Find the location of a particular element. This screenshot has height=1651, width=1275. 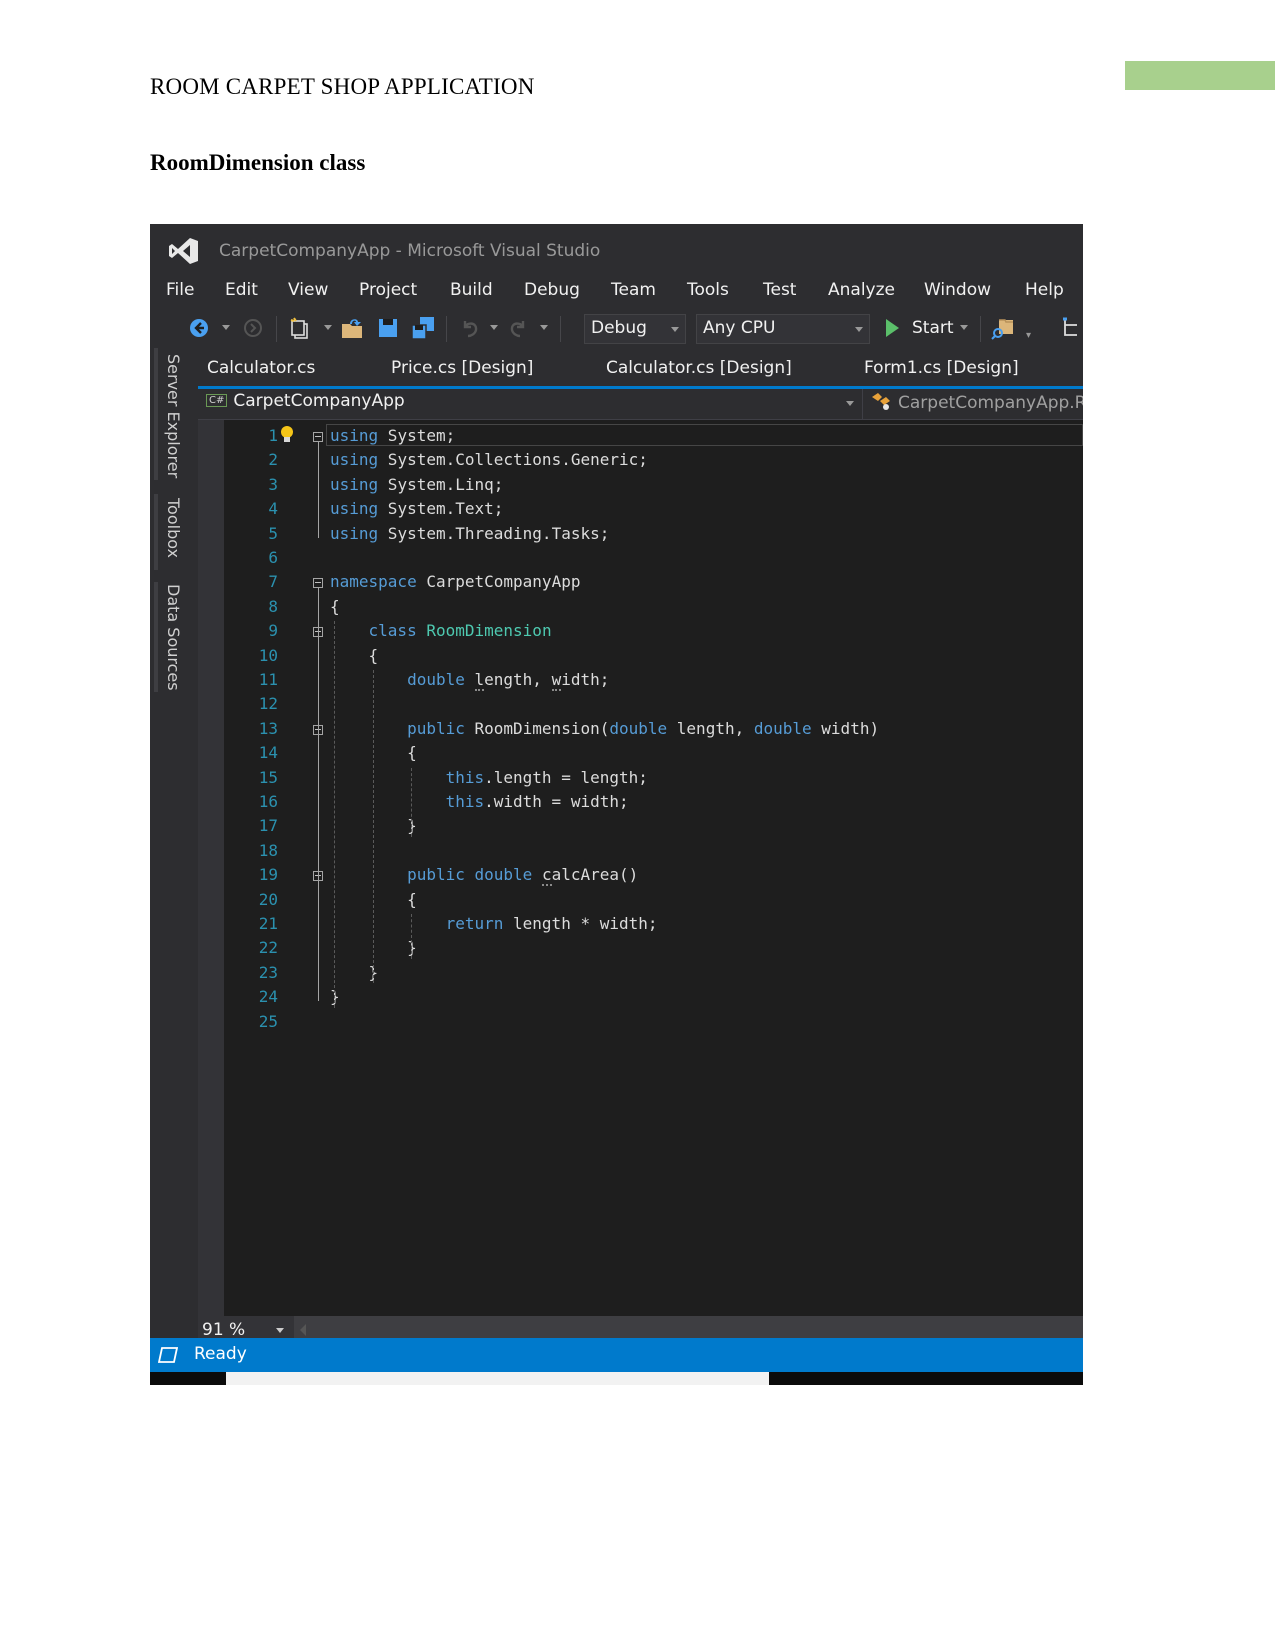

save-all-icon is located at coordinates (422, 328).